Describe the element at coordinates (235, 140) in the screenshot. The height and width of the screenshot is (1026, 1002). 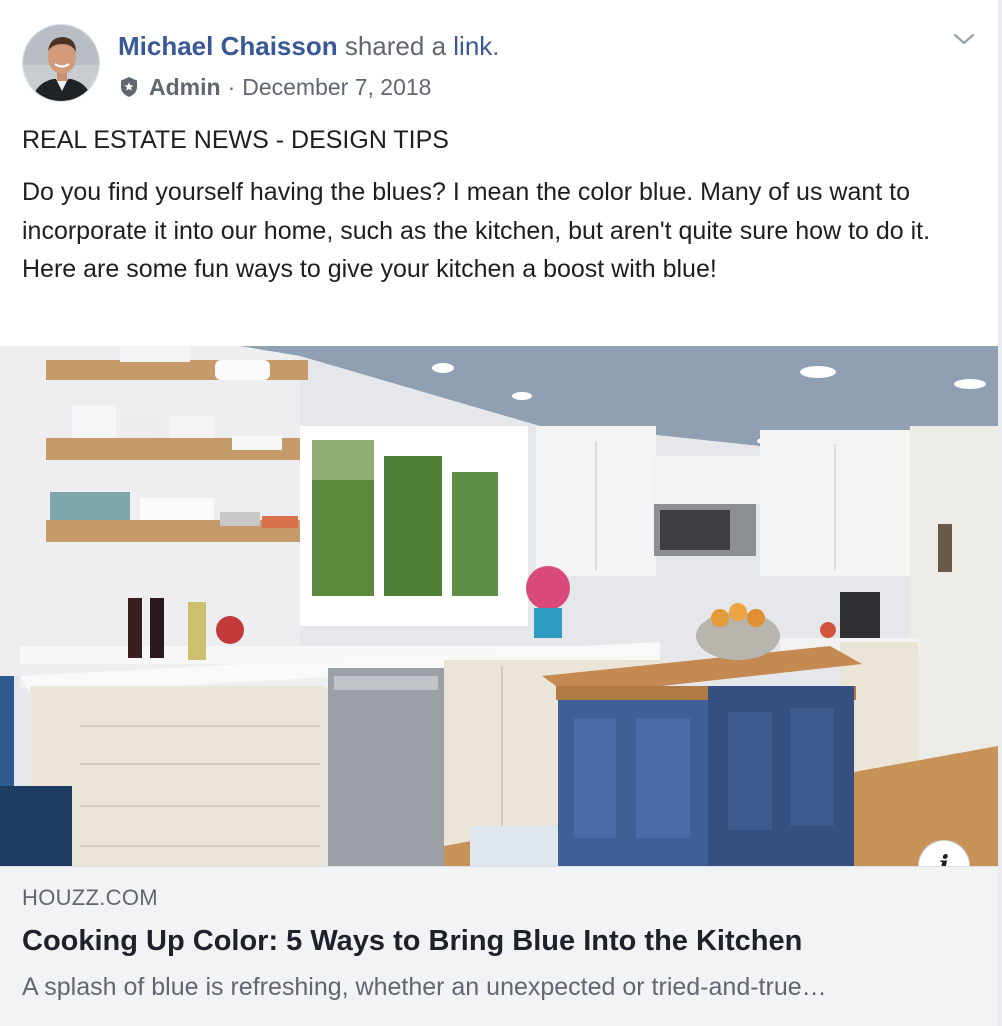
I see `post-category-heading: REAL ESTATE NEWS - DESIGN TIPS` at that location.